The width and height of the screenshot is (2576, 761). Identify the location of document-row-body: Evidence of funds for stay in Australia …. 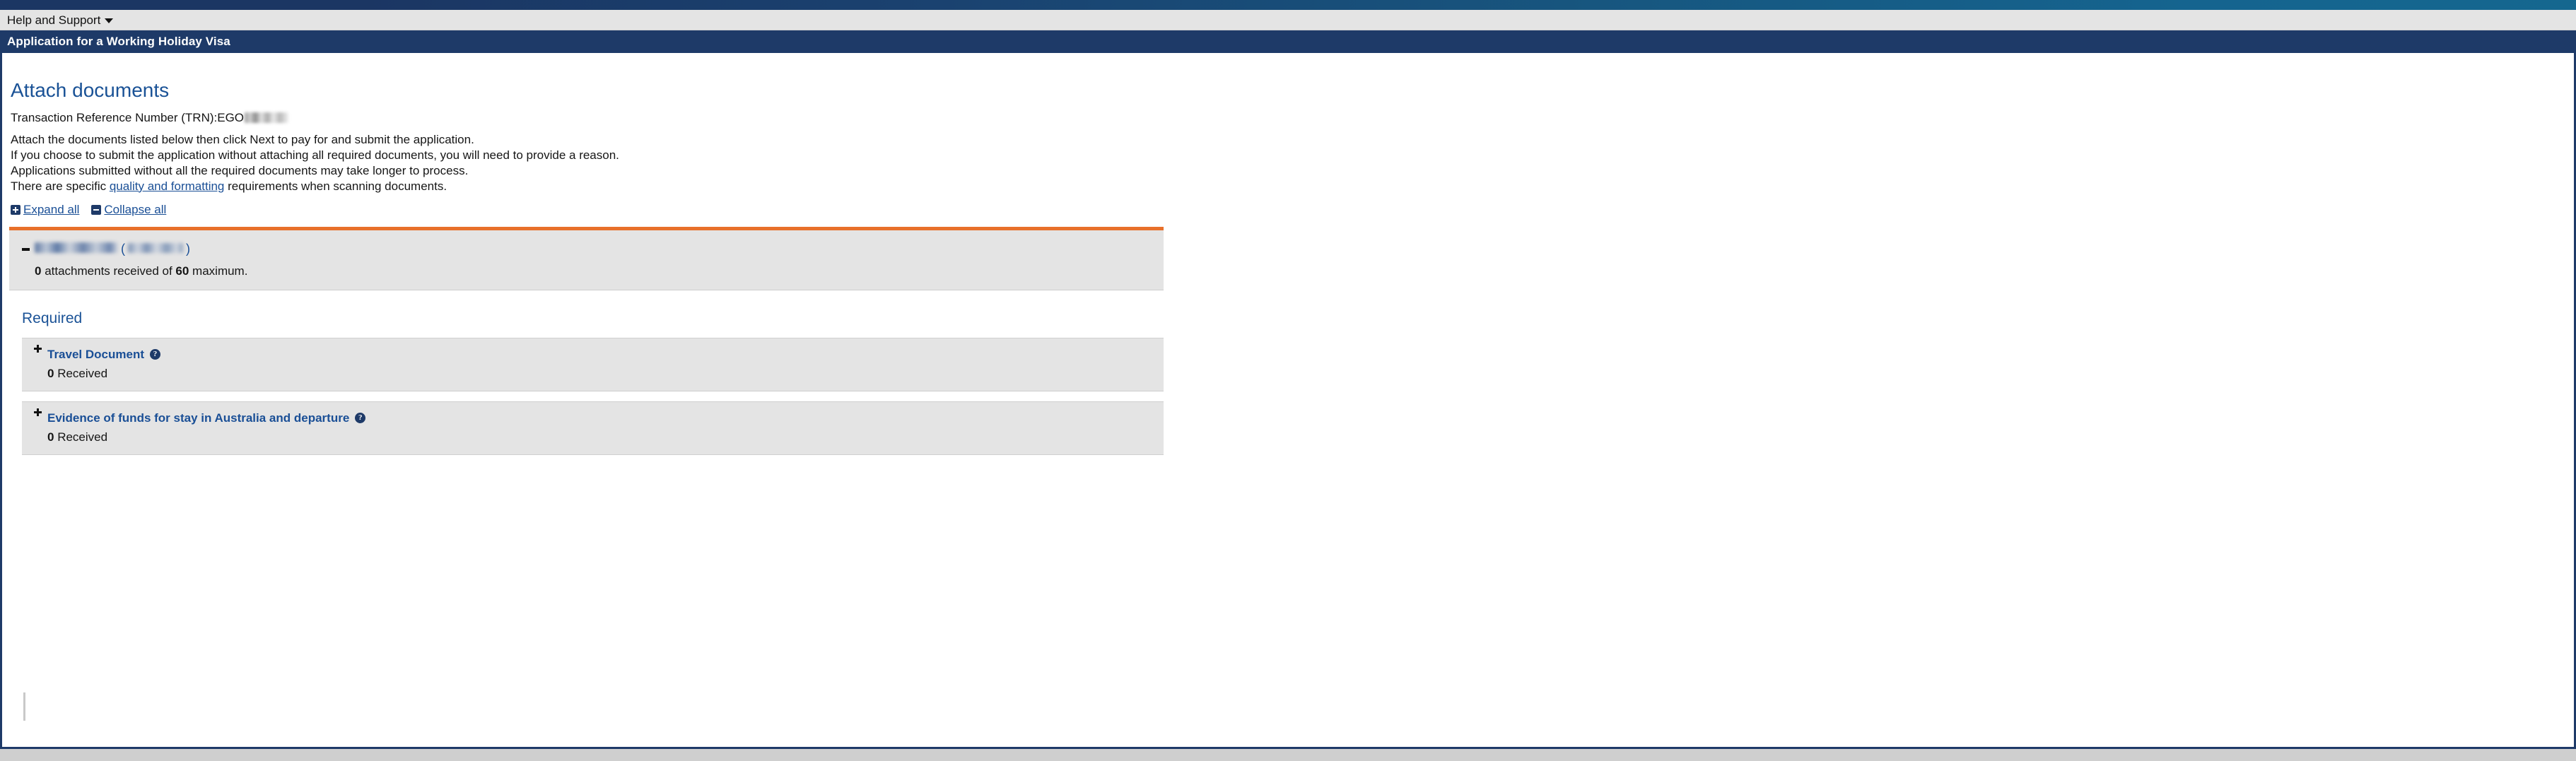
(605, 428).